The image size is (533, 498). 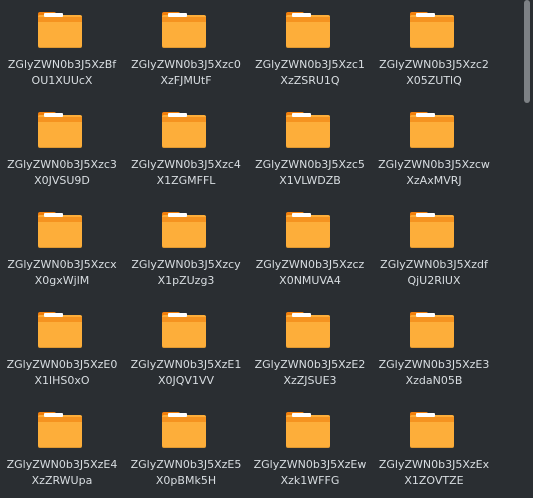 What do you see at coordinates (186, 172) in the screenshot?
I see `folder-label: ZGlyZWN0b3J5Xzc4 X1ZGMFFL` at bounding box center [186, 172].